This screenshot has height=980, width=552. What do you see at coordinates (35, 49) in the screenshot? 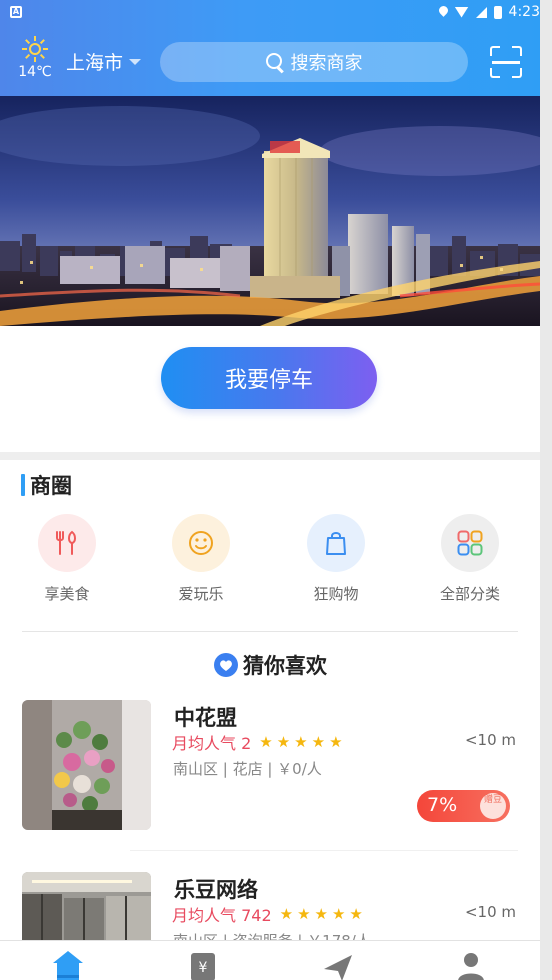
I see `sun-icon` at bounding box center [35, 49].